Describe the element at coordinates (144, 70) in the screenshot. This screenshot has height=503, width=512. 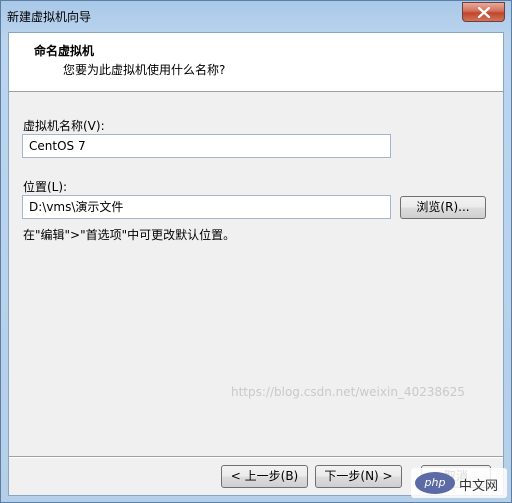
I see `page-subtitle: 您要为此虚拟机使用什么名称?` at that location.